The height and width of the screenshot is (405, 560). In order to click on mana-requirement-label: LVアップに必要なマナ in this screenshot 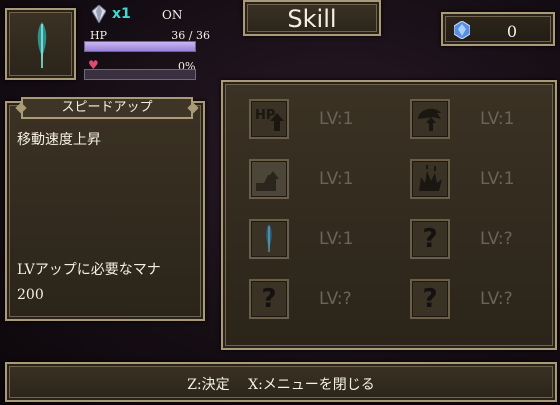, I will do `click(89, 270)`.